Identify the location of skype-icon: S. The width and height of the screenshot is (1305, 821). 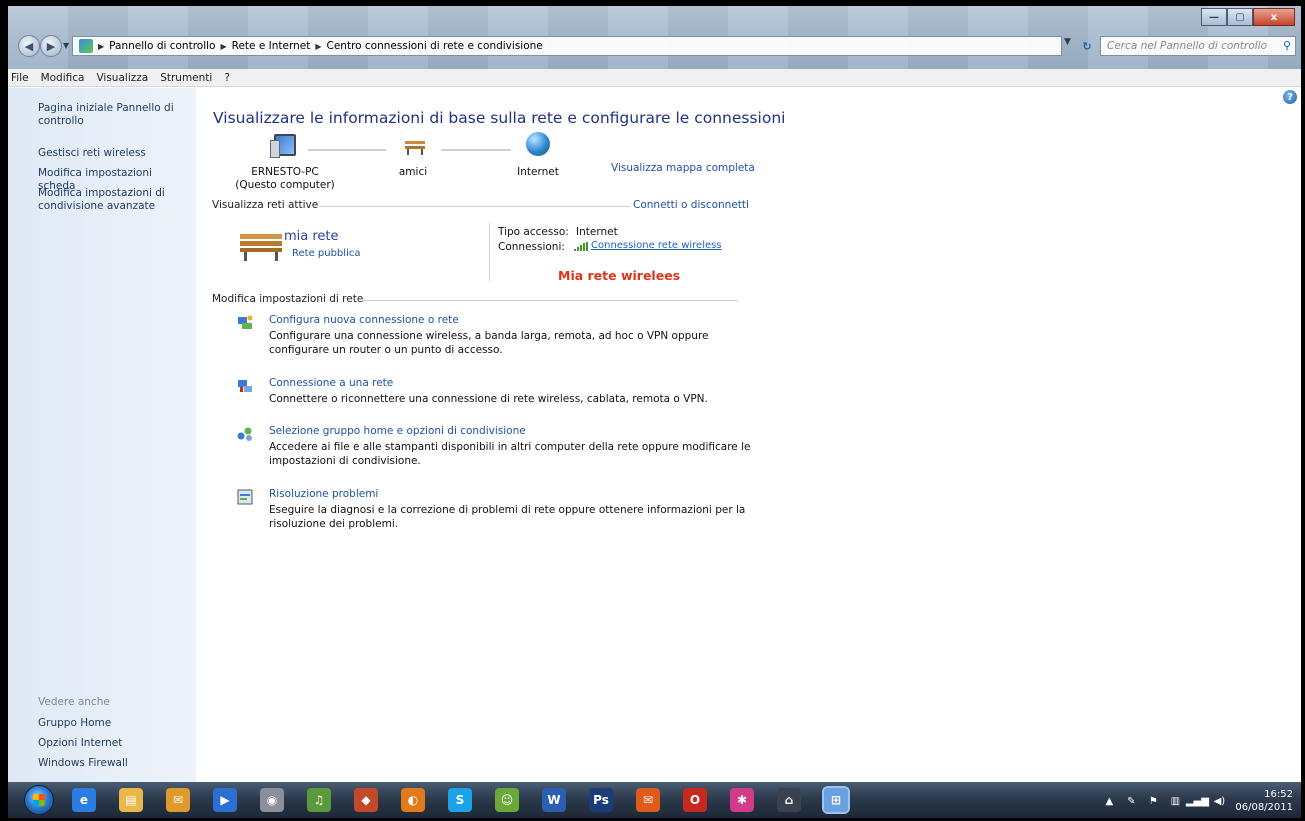
(460, 800).